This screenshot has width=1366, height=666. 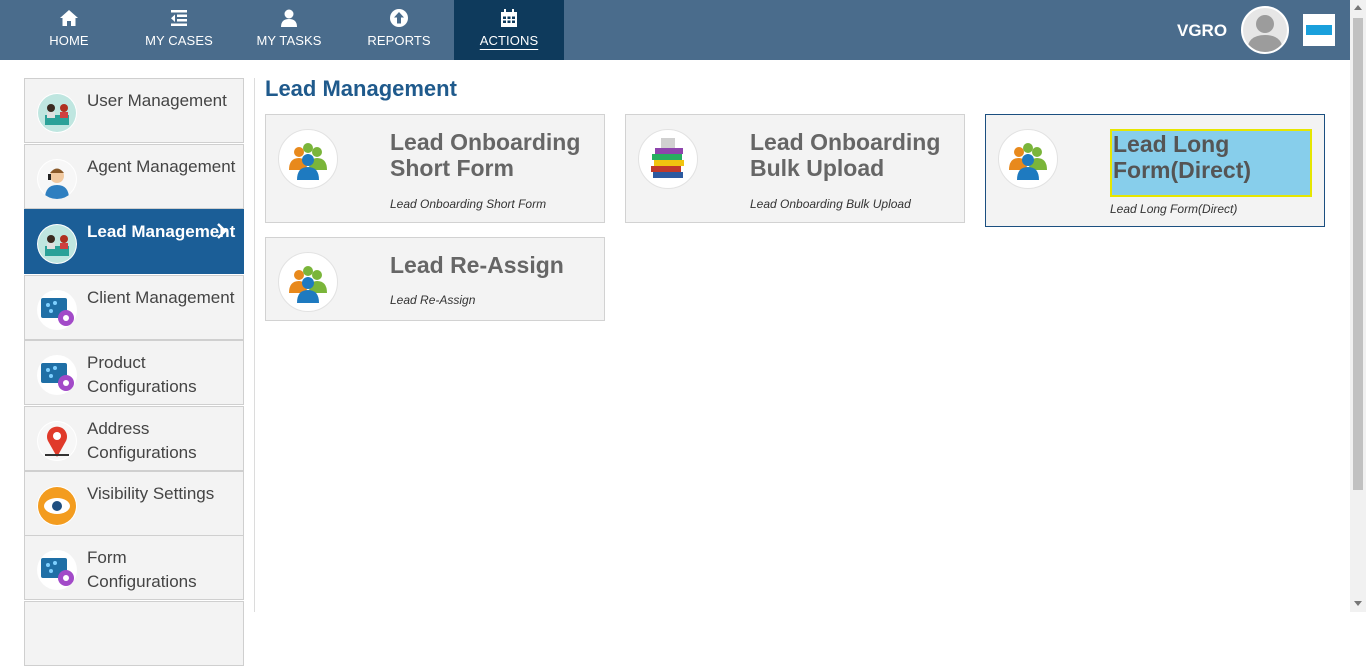 What do you see at coordinates (1358, 254) in the screenshot?
I see `scroll-thumb` at bounding box center [1358, 254].